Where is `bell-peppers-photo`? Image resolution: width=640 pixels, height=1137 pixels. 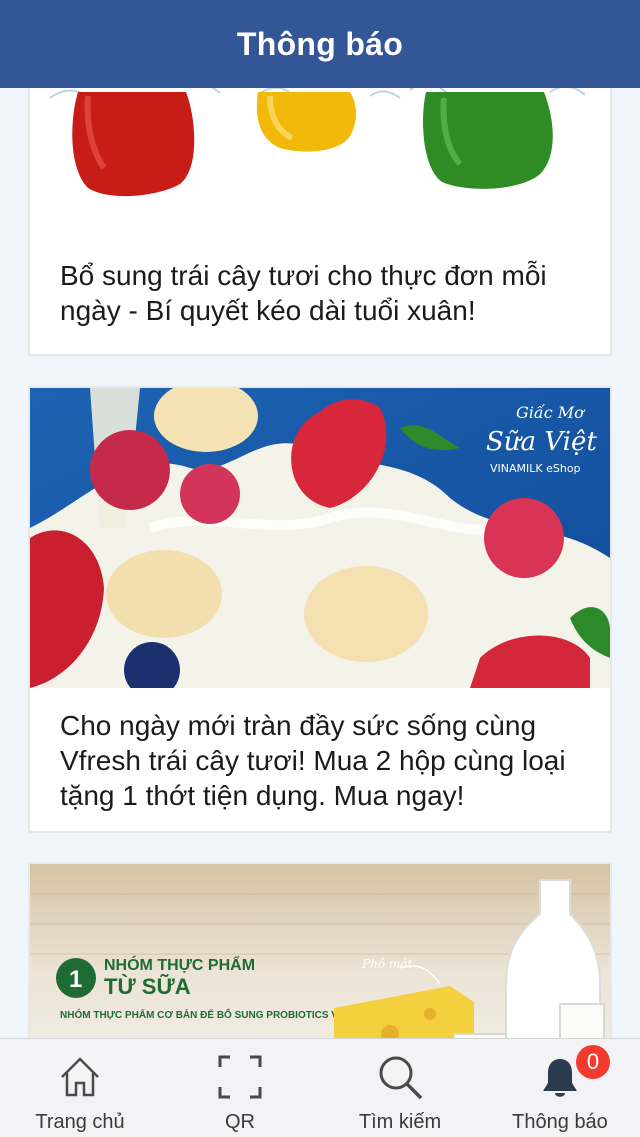 bell-peppers-photo is located at coordinates (320, 153).